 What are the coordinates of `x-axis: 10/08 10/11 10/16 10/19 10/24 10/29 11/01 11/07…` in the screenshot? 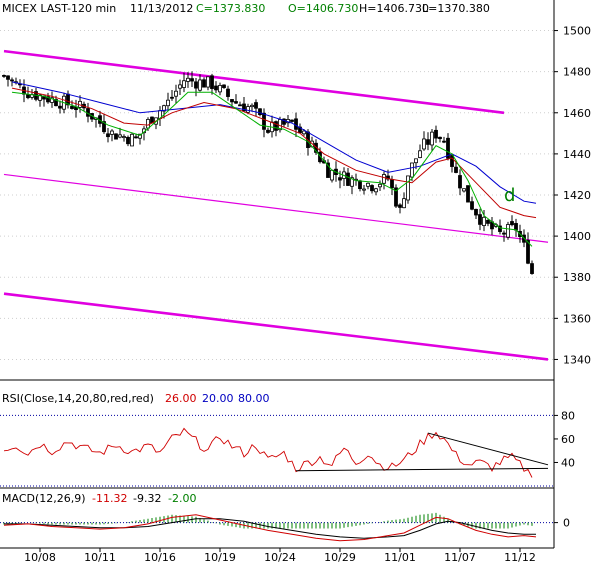 It's located at (280, 556).